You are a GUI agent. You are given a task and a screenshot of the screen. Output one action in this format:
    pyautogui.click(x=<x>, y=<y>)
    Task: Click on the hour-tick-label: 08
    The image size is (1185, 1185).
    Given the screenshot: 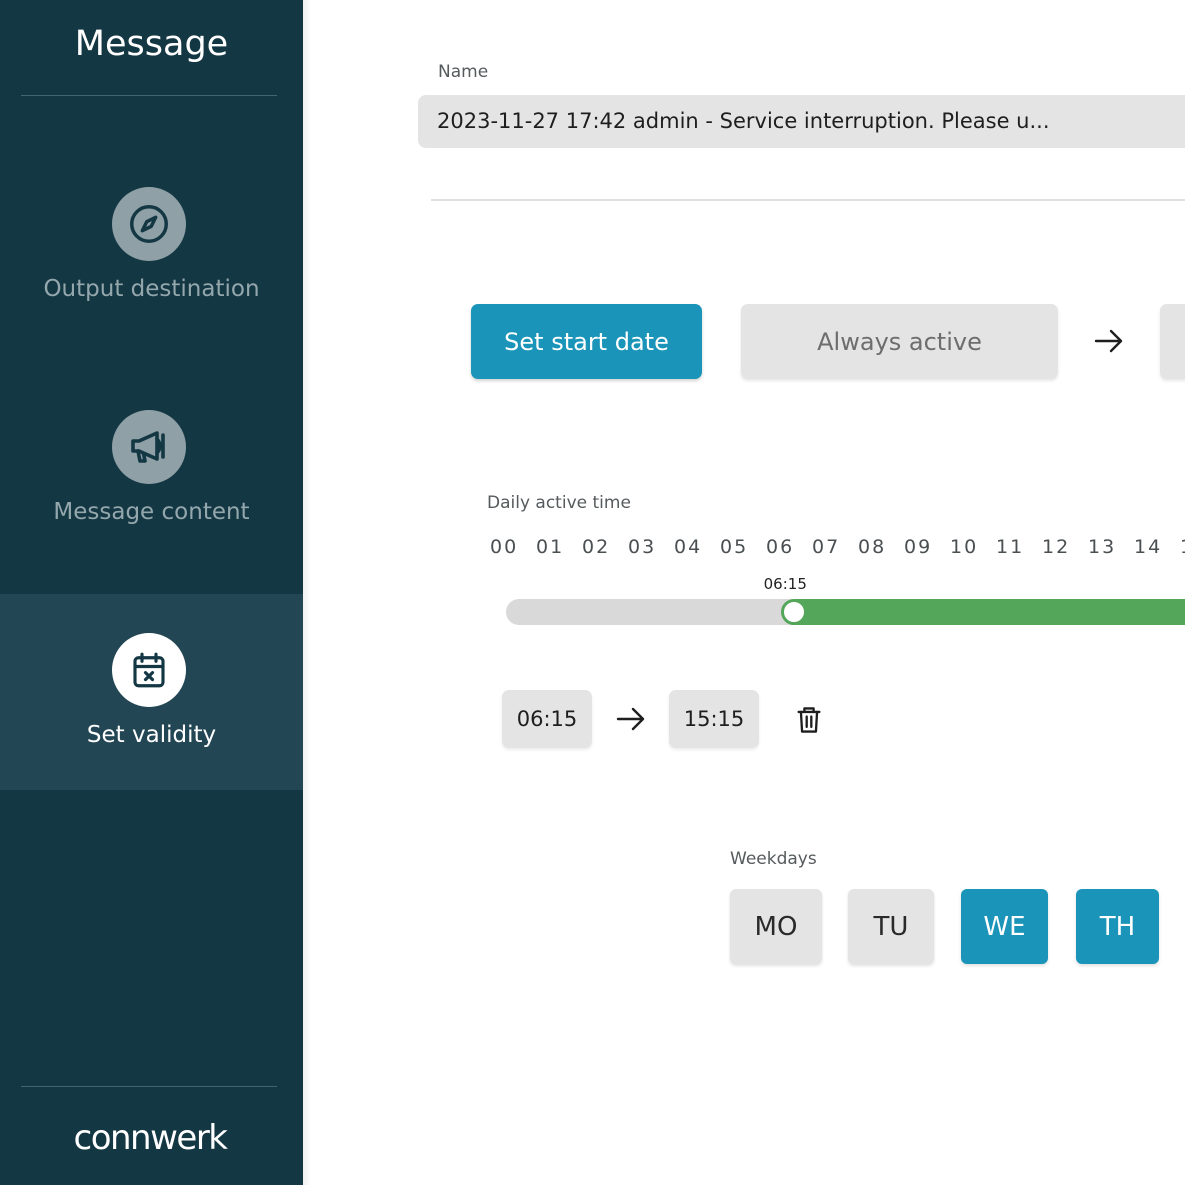 What is the action you would take?
    pyautogui.click(x=872, y=547)
    